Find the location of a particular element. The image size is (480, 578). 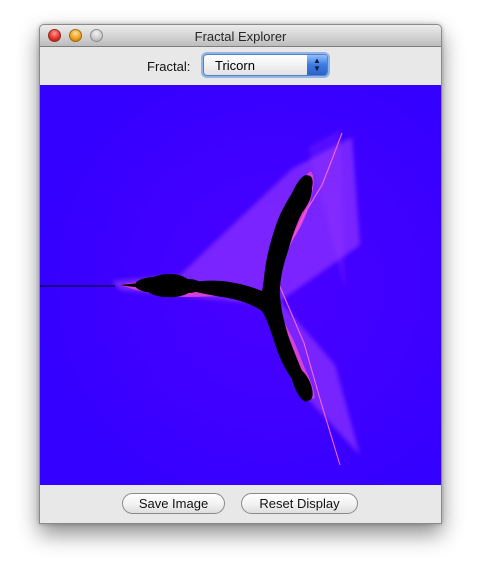

title-bar: Fractal Explorer is located at coordinates (240, 36).